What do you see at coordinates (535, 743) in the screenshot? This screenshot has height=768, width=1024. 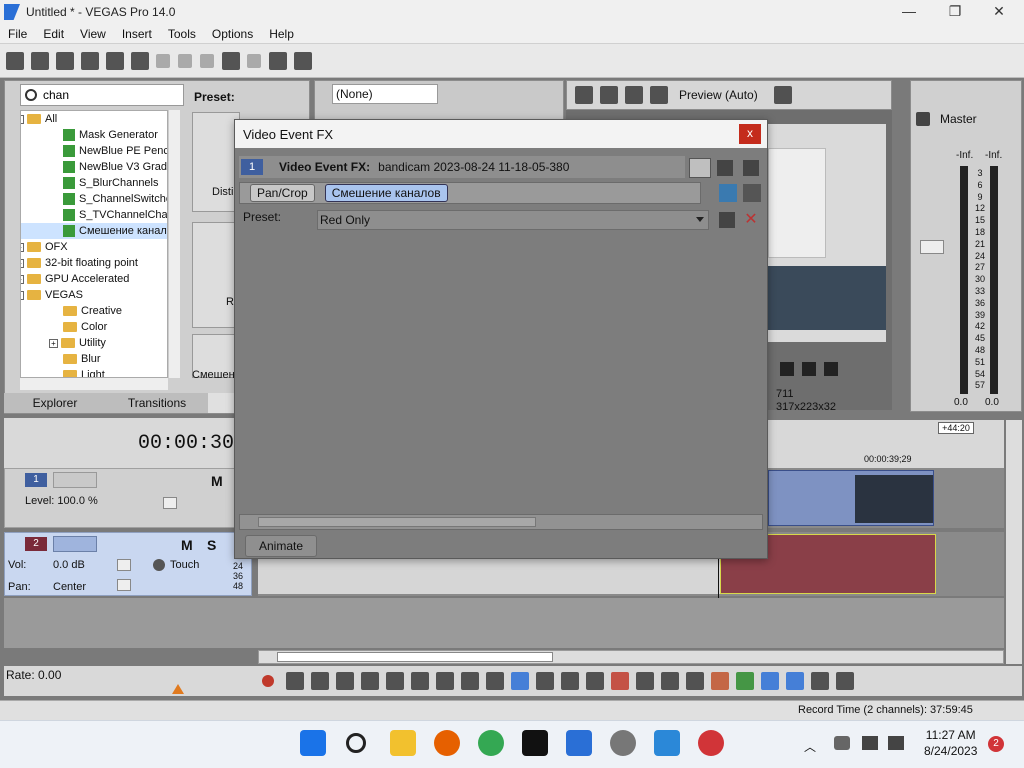 I see `7zip-icon` at bounding box center [535, 743].